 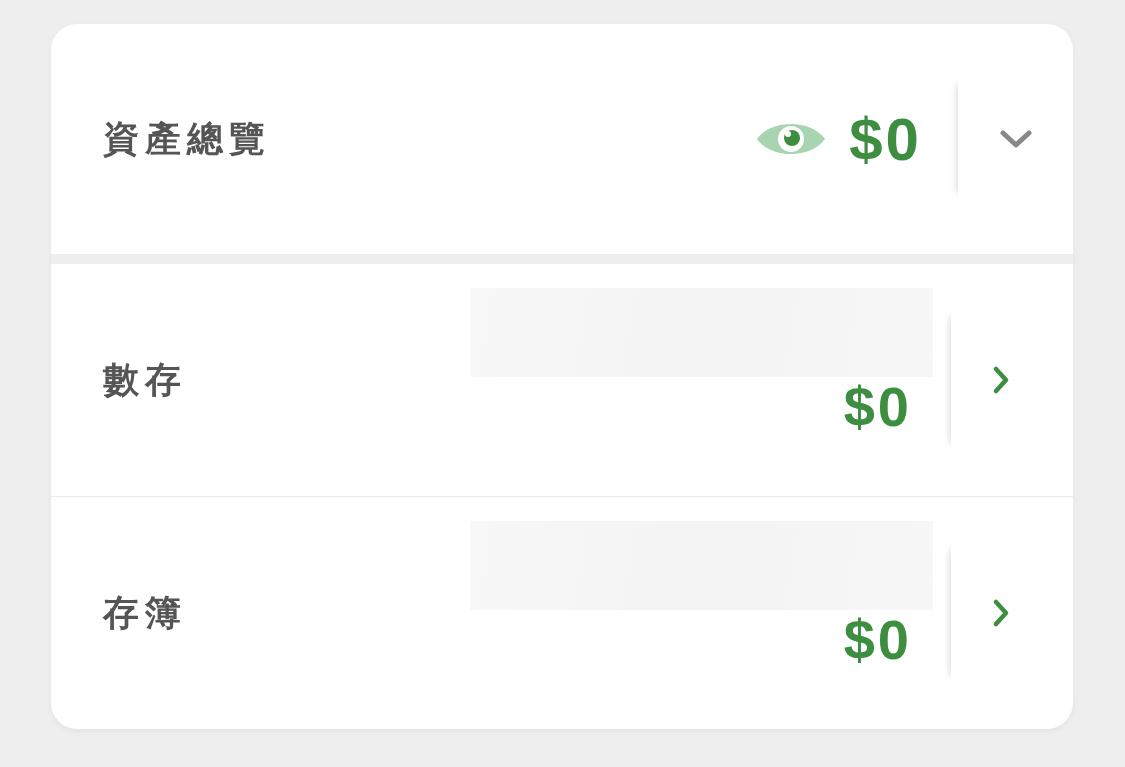 I want to click on account-label: 存簿, so click(x=145, y=612).